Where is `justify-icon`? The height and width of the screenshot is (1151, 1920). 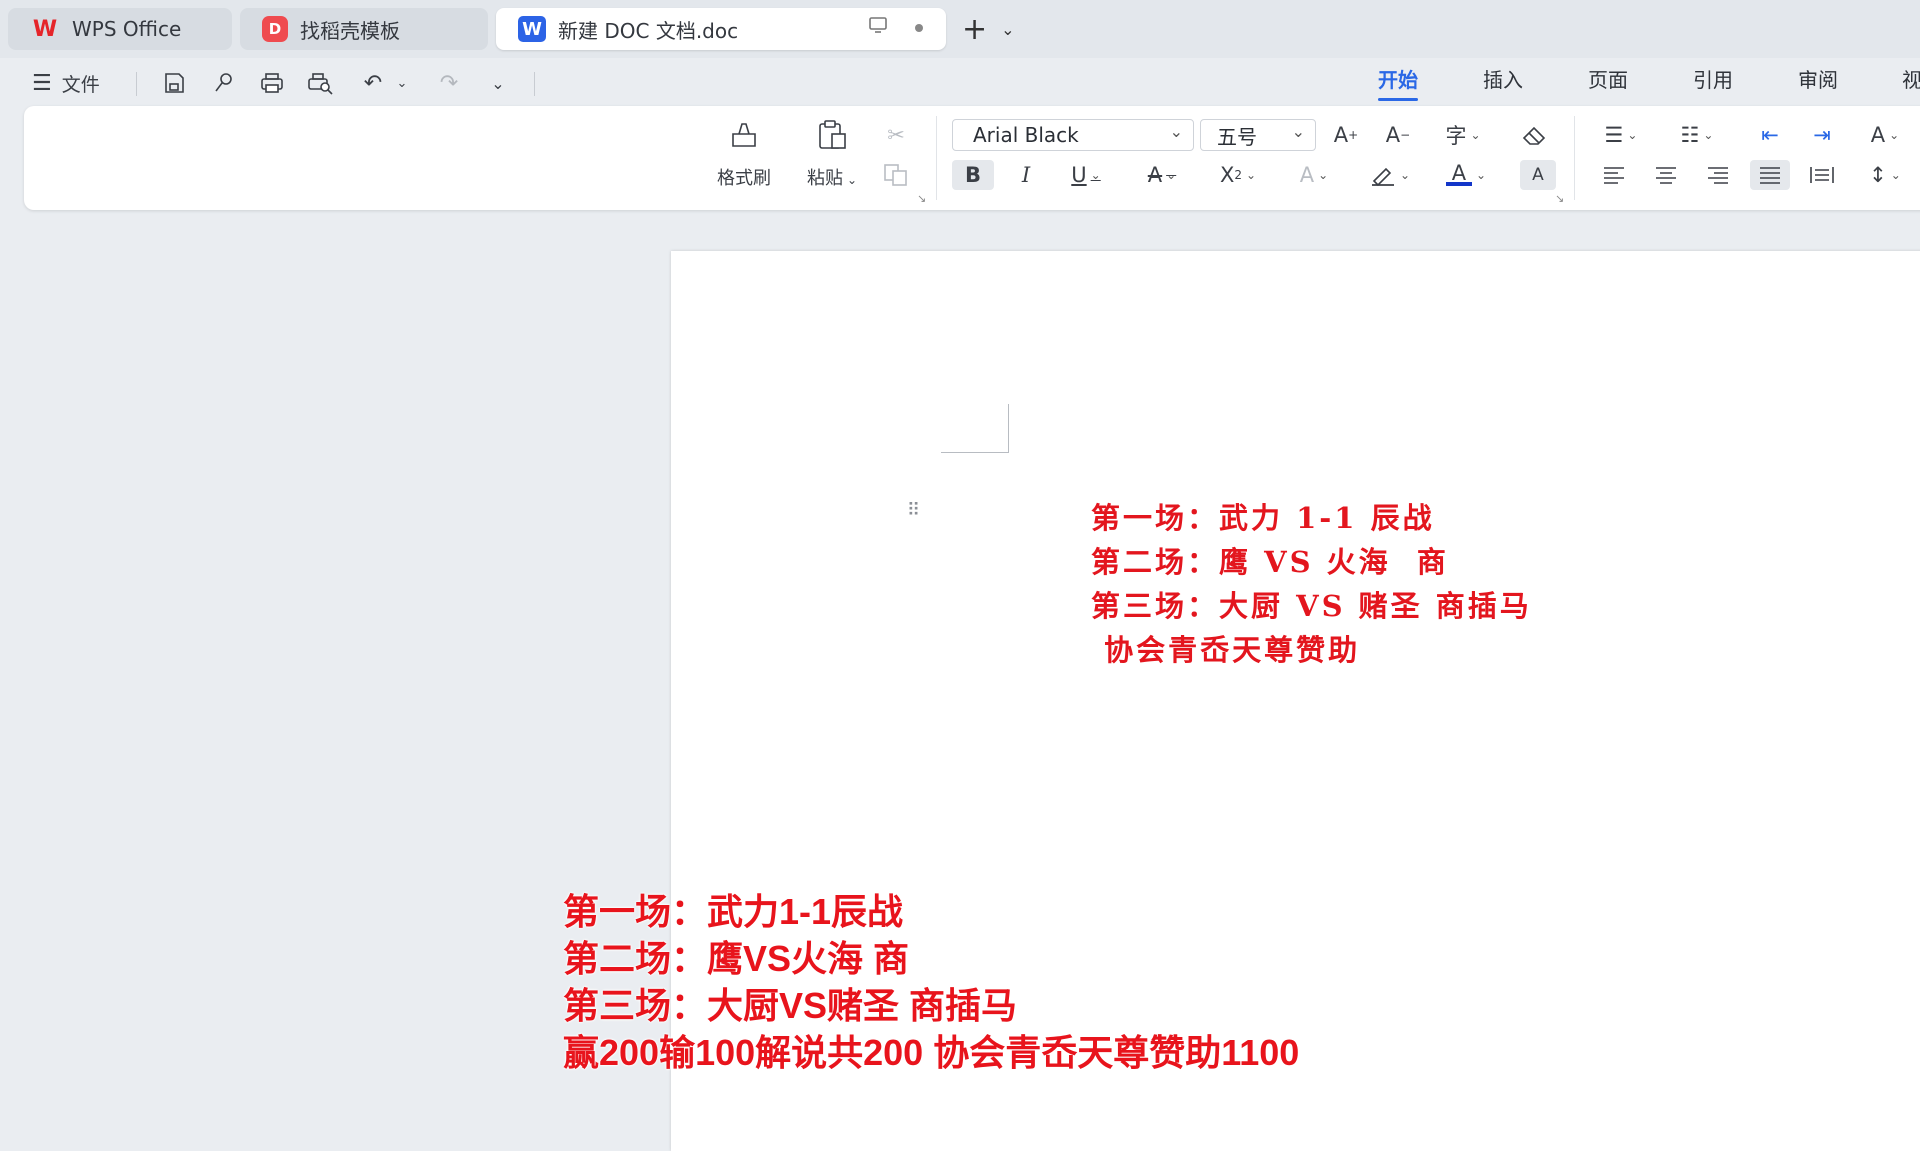
justify-icon is located at coordinates (1770, 175).